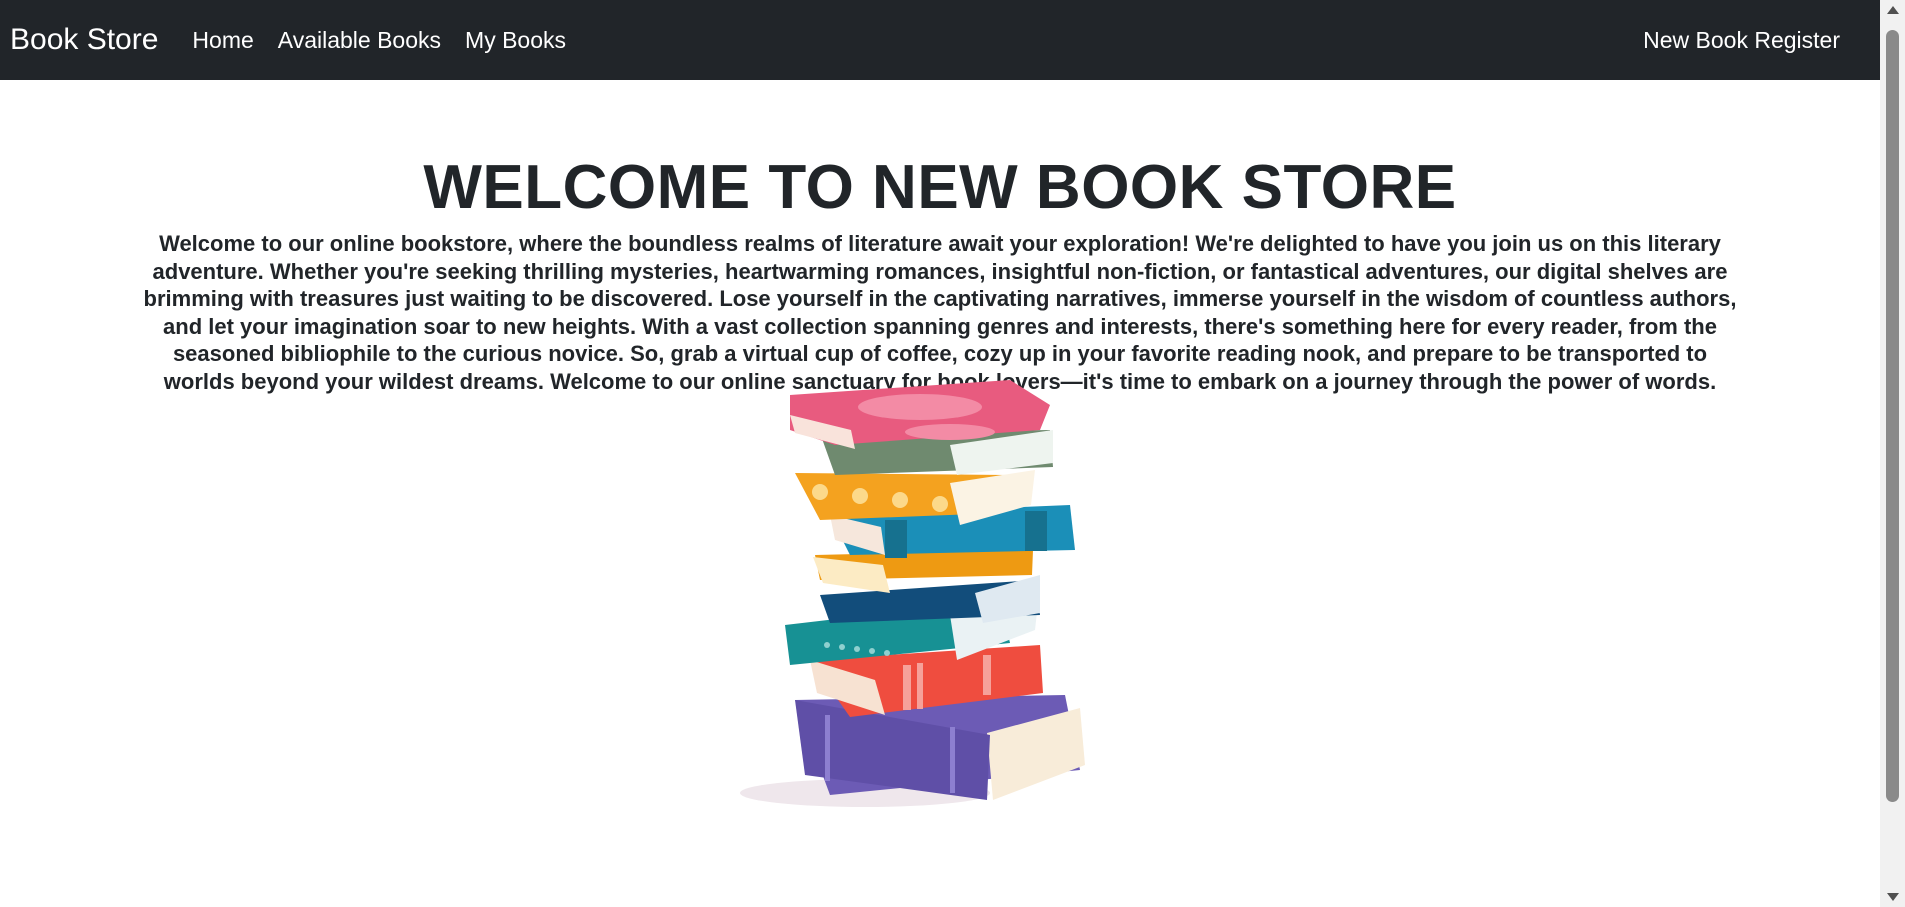  I want to click on brand-link: Book Store, so click(84, 40).